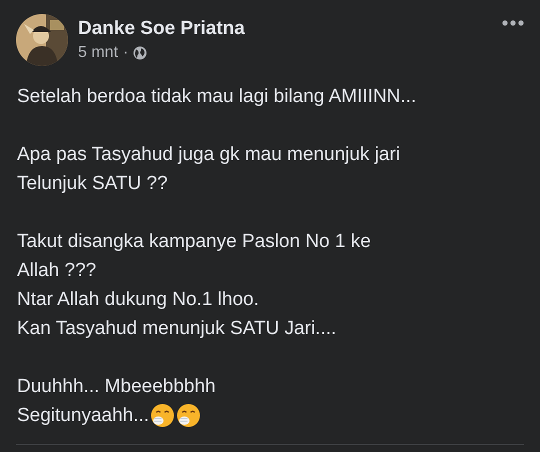 The image size is (540, 452). What do you see at coordinates (98, 53) in the screenshot?
I see `post-time: 5 mnt` at bounding box center [98, 53].